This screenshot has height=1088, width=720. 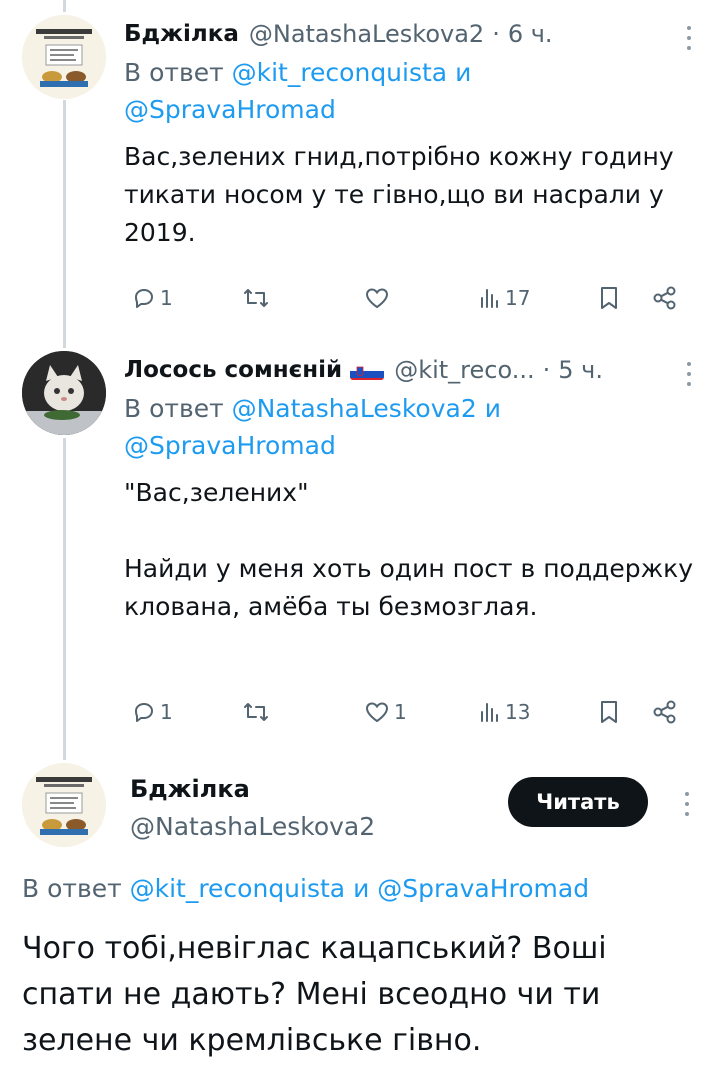 What do you see at coordinates (216, 492) in the screenshot?
I see `tweet-text-line: "Вас,зелених"` at bounding box center [216, 492].